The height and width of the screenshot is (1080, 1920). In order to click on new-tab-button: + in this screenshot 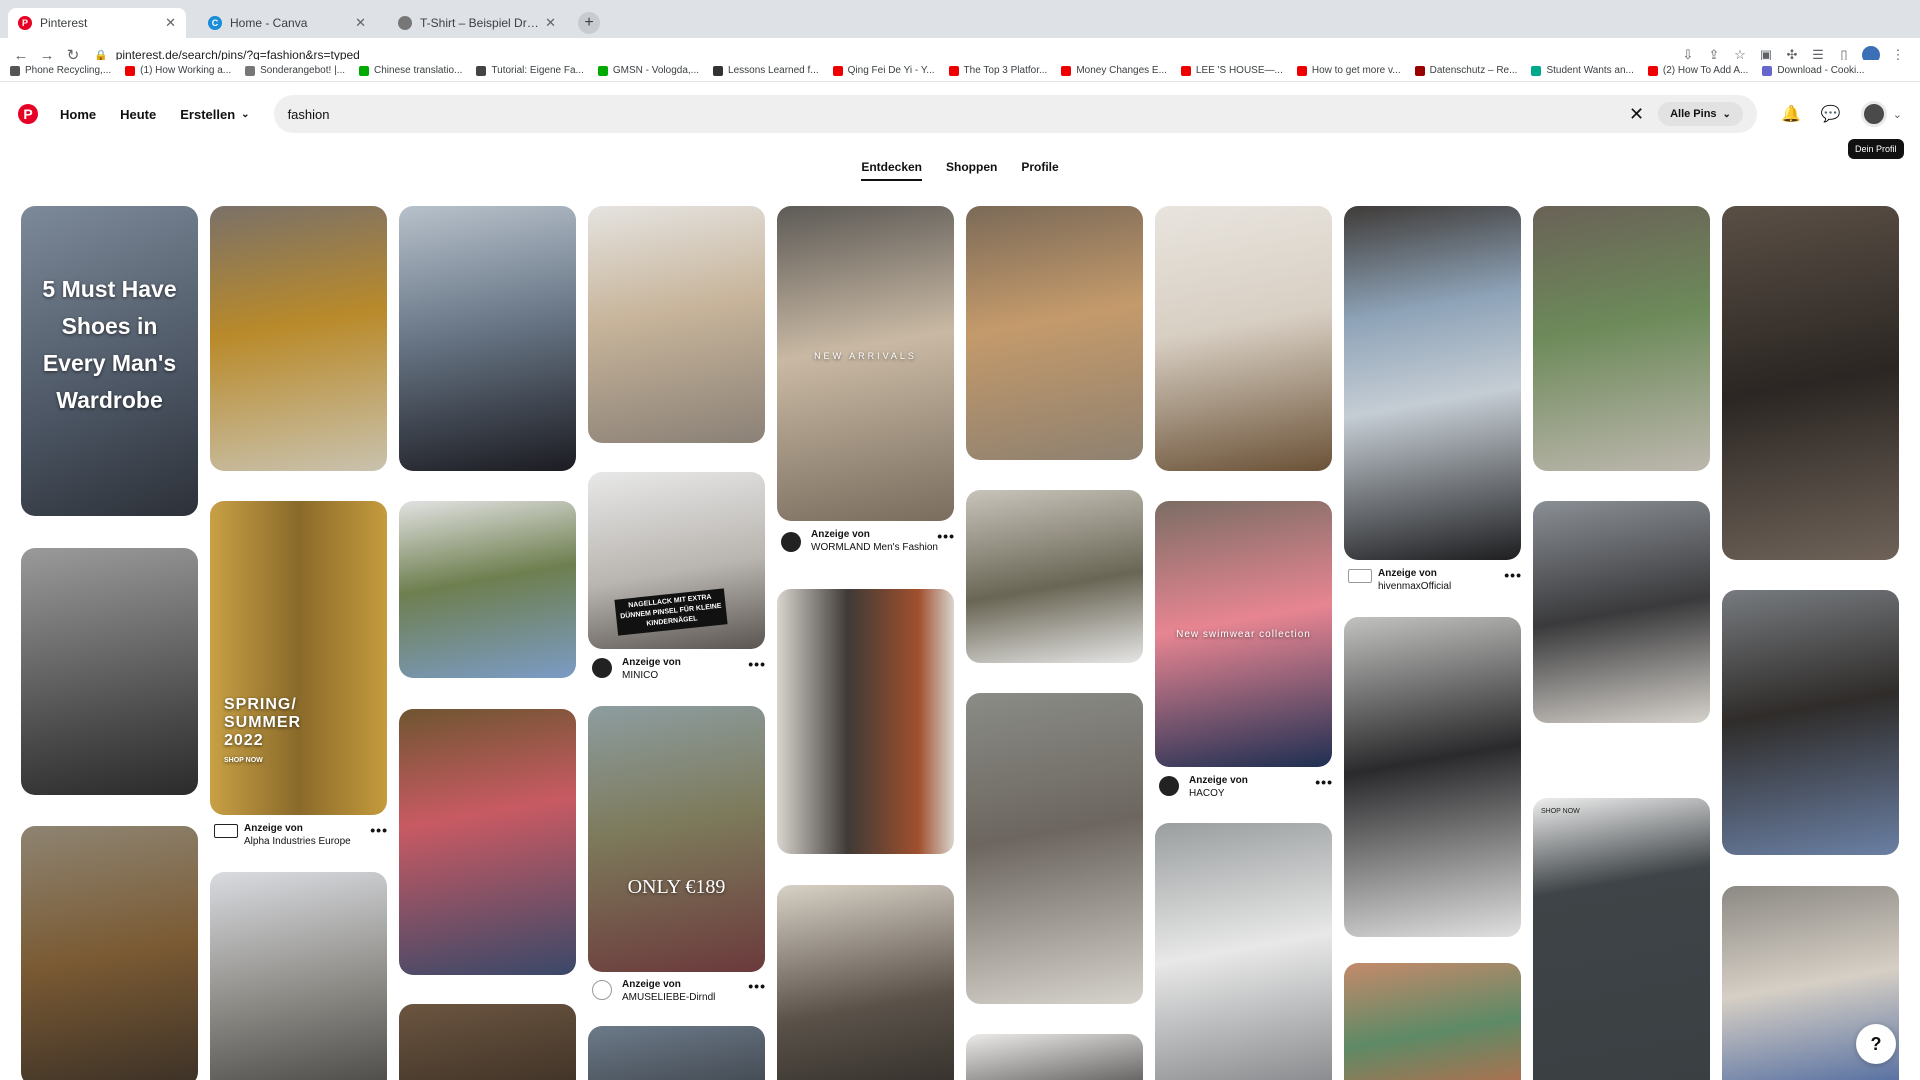, I will do `click(589, 23)`.